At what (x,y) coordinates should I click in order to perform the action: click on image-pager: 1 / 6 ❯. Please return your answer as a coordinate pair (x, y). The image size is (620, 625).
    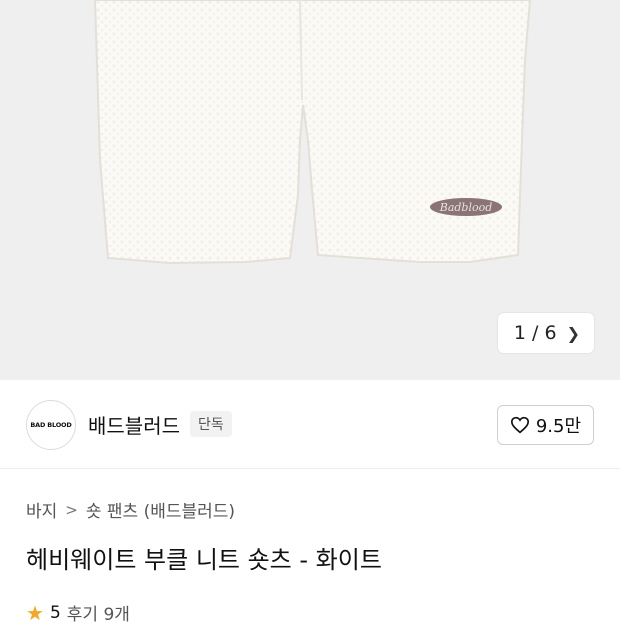
    Looking at the image, I should click on (545, 333).